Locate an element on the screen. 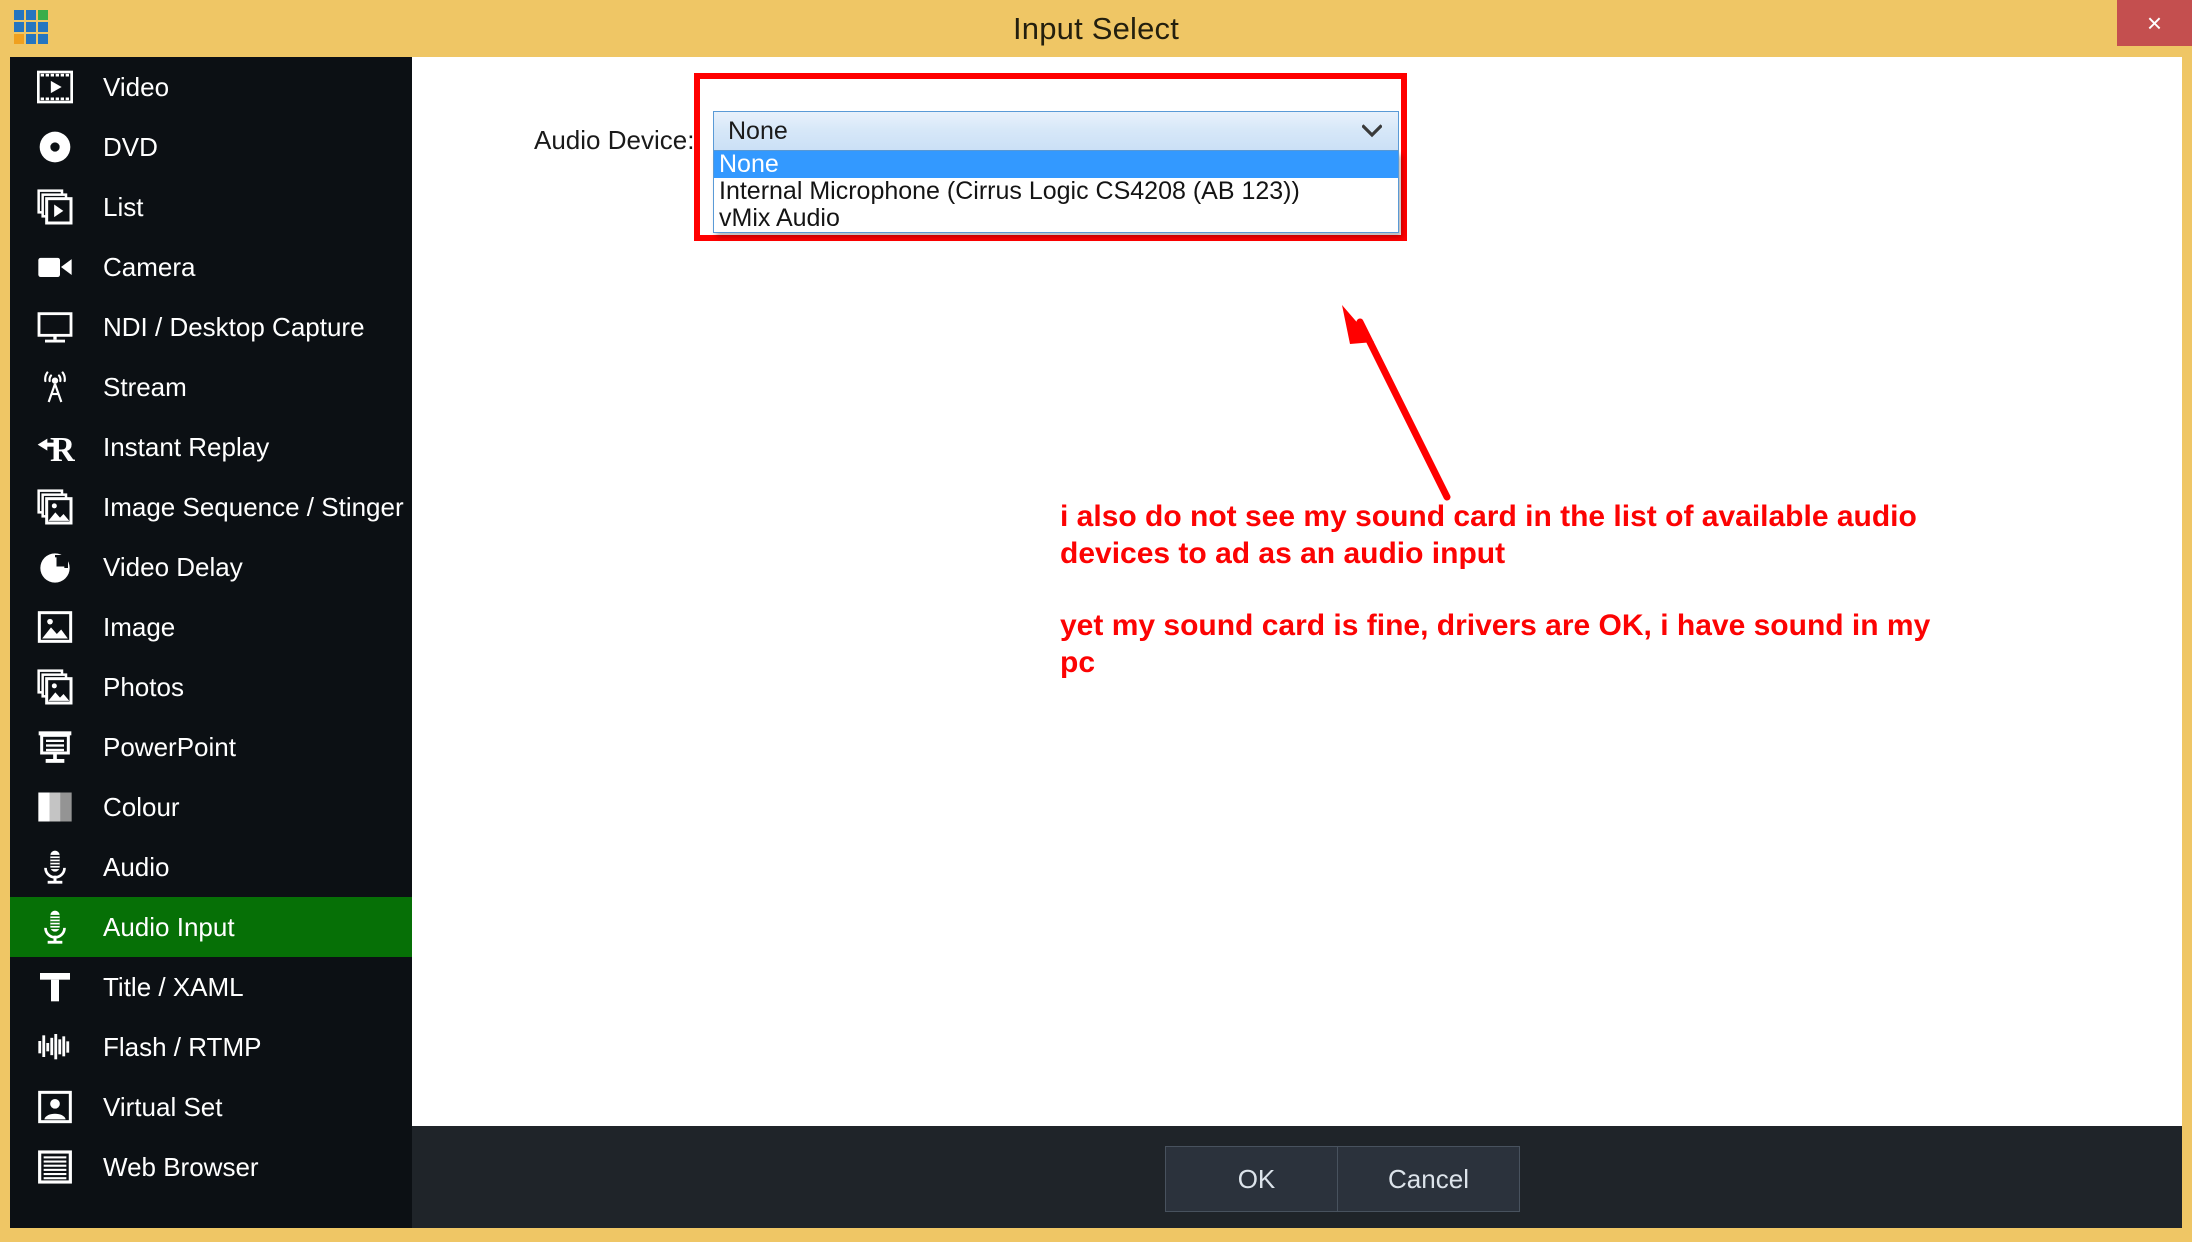  sidebar-item-title-xaml: Title / XAML is located at coordinates (211, 987).